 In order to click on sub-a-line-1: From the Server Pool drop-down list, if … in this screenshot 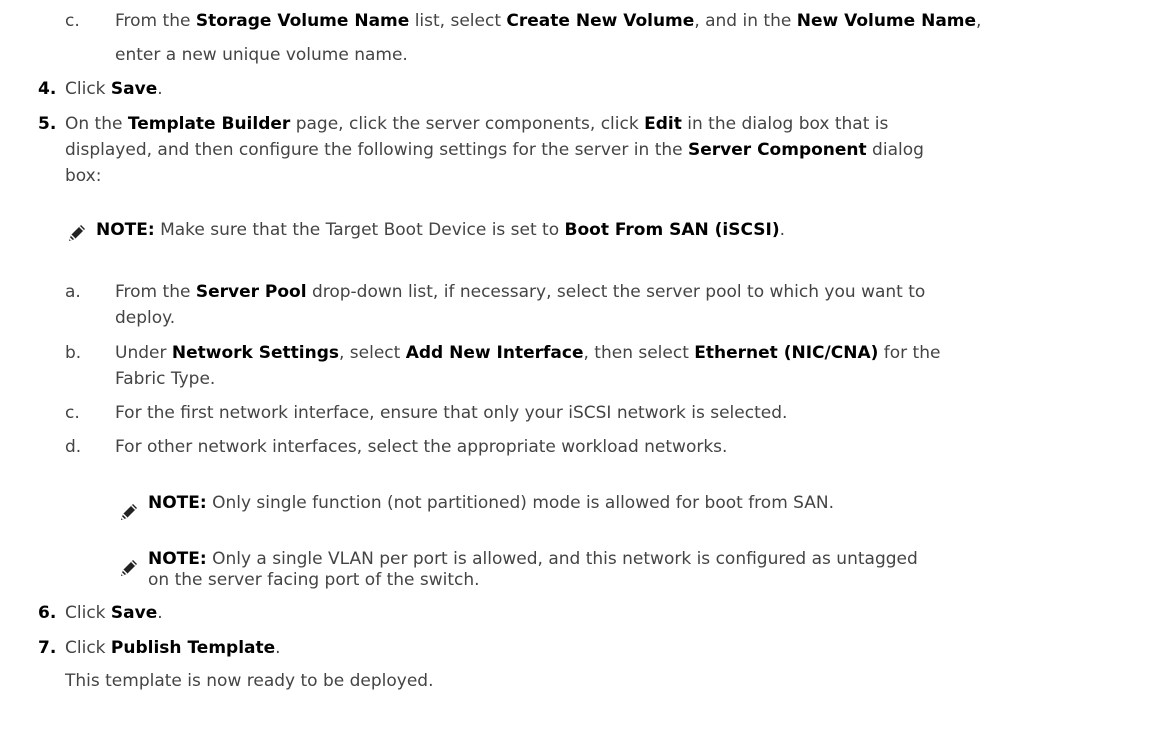, I will do `click(520, 292)`.